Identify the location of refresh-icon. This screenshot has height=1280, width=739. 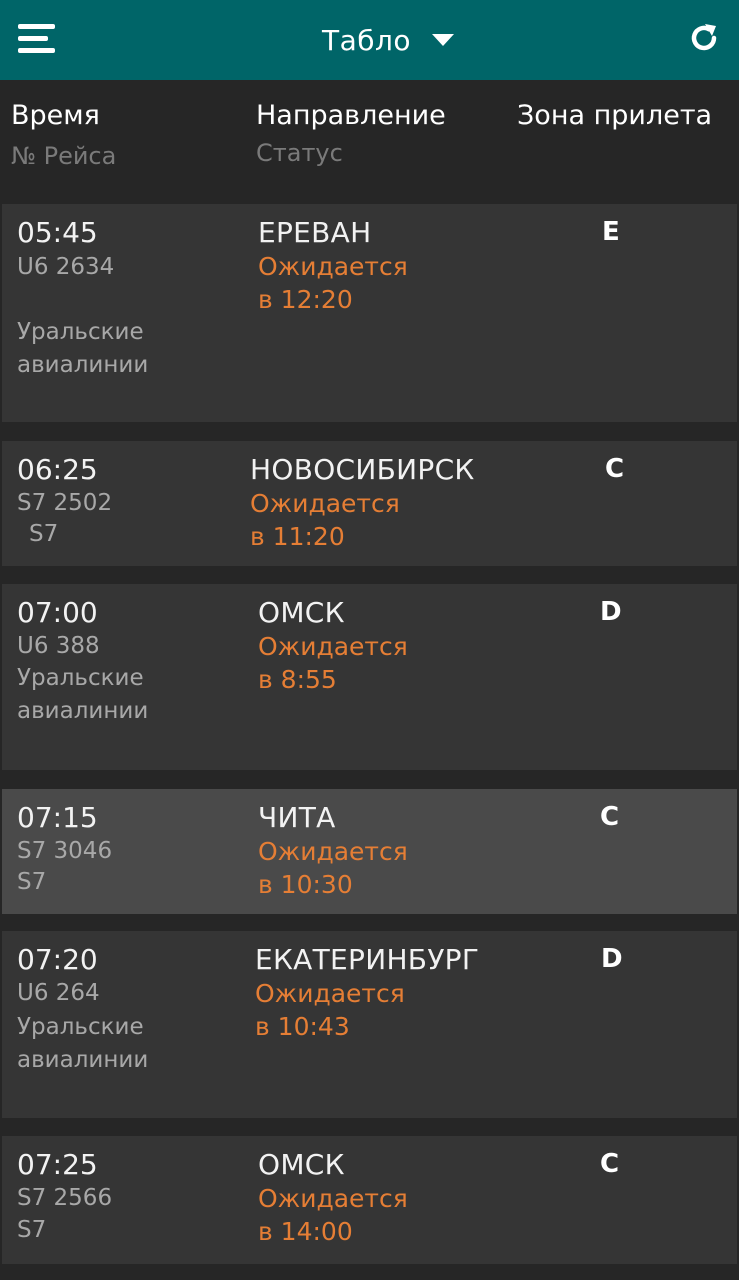
(704, 38).